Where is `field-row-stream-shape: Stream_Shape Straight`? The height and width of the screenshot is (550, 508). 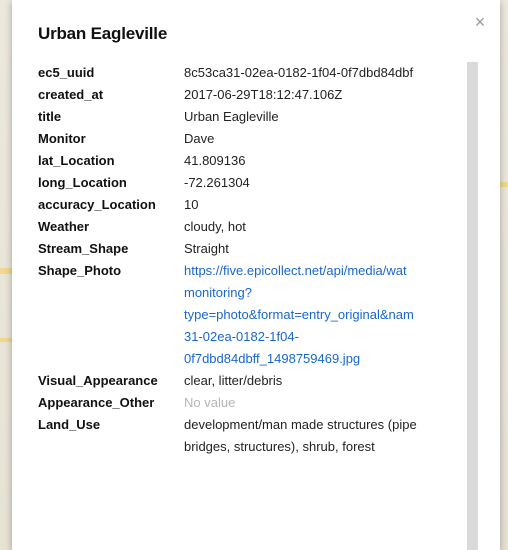 field-row-stream-shape: Stream_Shape Straight is located at coordinates (258, 249).